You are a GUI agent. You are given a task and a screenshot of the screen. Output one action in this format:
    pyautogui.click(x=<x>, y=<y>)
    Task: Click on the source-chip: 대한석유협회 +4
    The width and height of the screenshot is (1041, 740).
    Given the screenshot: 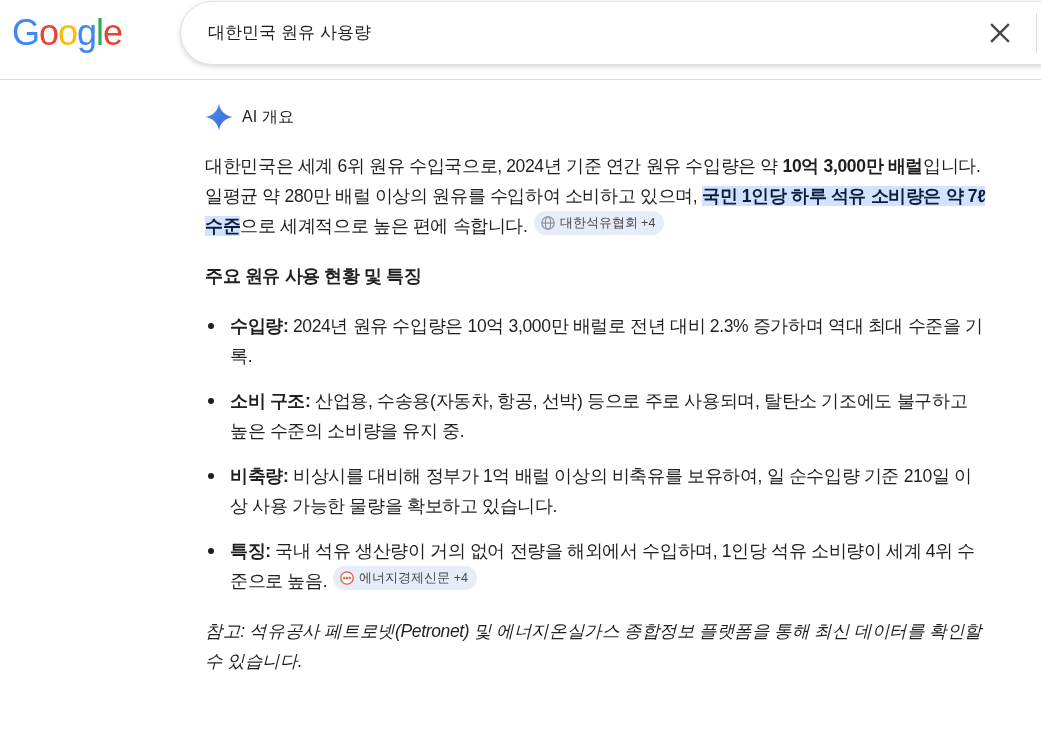 What is the action you would take?
    pyautogui.click(x=599, y=223)
    